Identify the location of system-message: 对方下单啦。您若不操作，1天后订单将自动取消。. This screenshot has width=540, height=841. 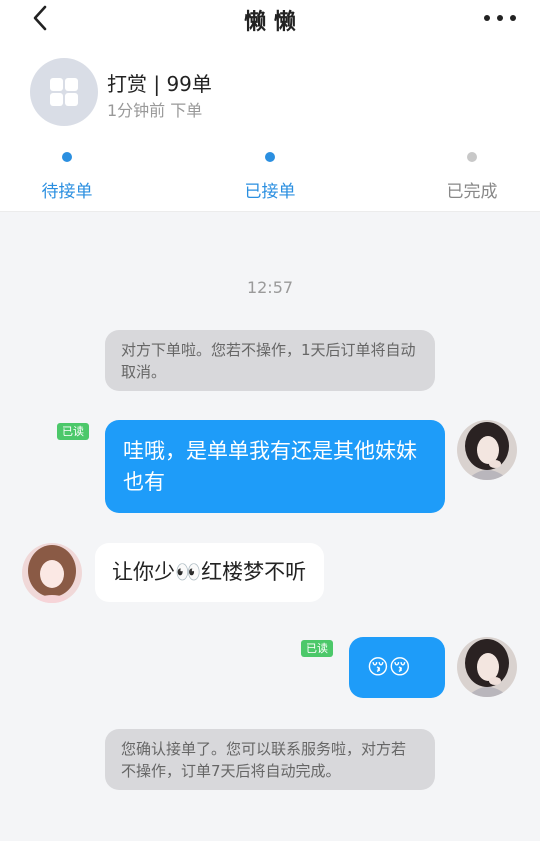
(270, 360).